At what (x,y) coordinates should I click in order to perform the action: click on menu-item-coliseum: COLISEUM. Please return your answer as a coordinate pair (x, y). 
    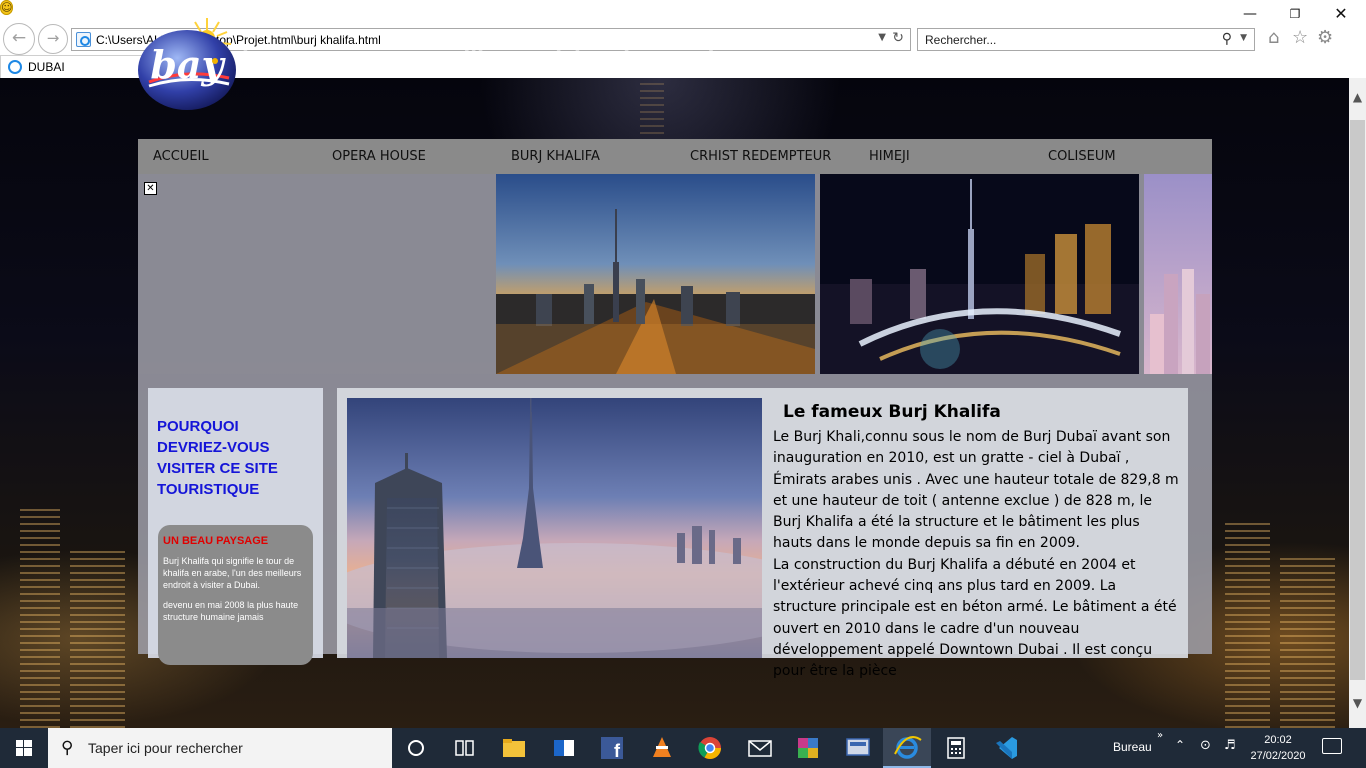
    Looking at the image, I should click on (1082, 156).